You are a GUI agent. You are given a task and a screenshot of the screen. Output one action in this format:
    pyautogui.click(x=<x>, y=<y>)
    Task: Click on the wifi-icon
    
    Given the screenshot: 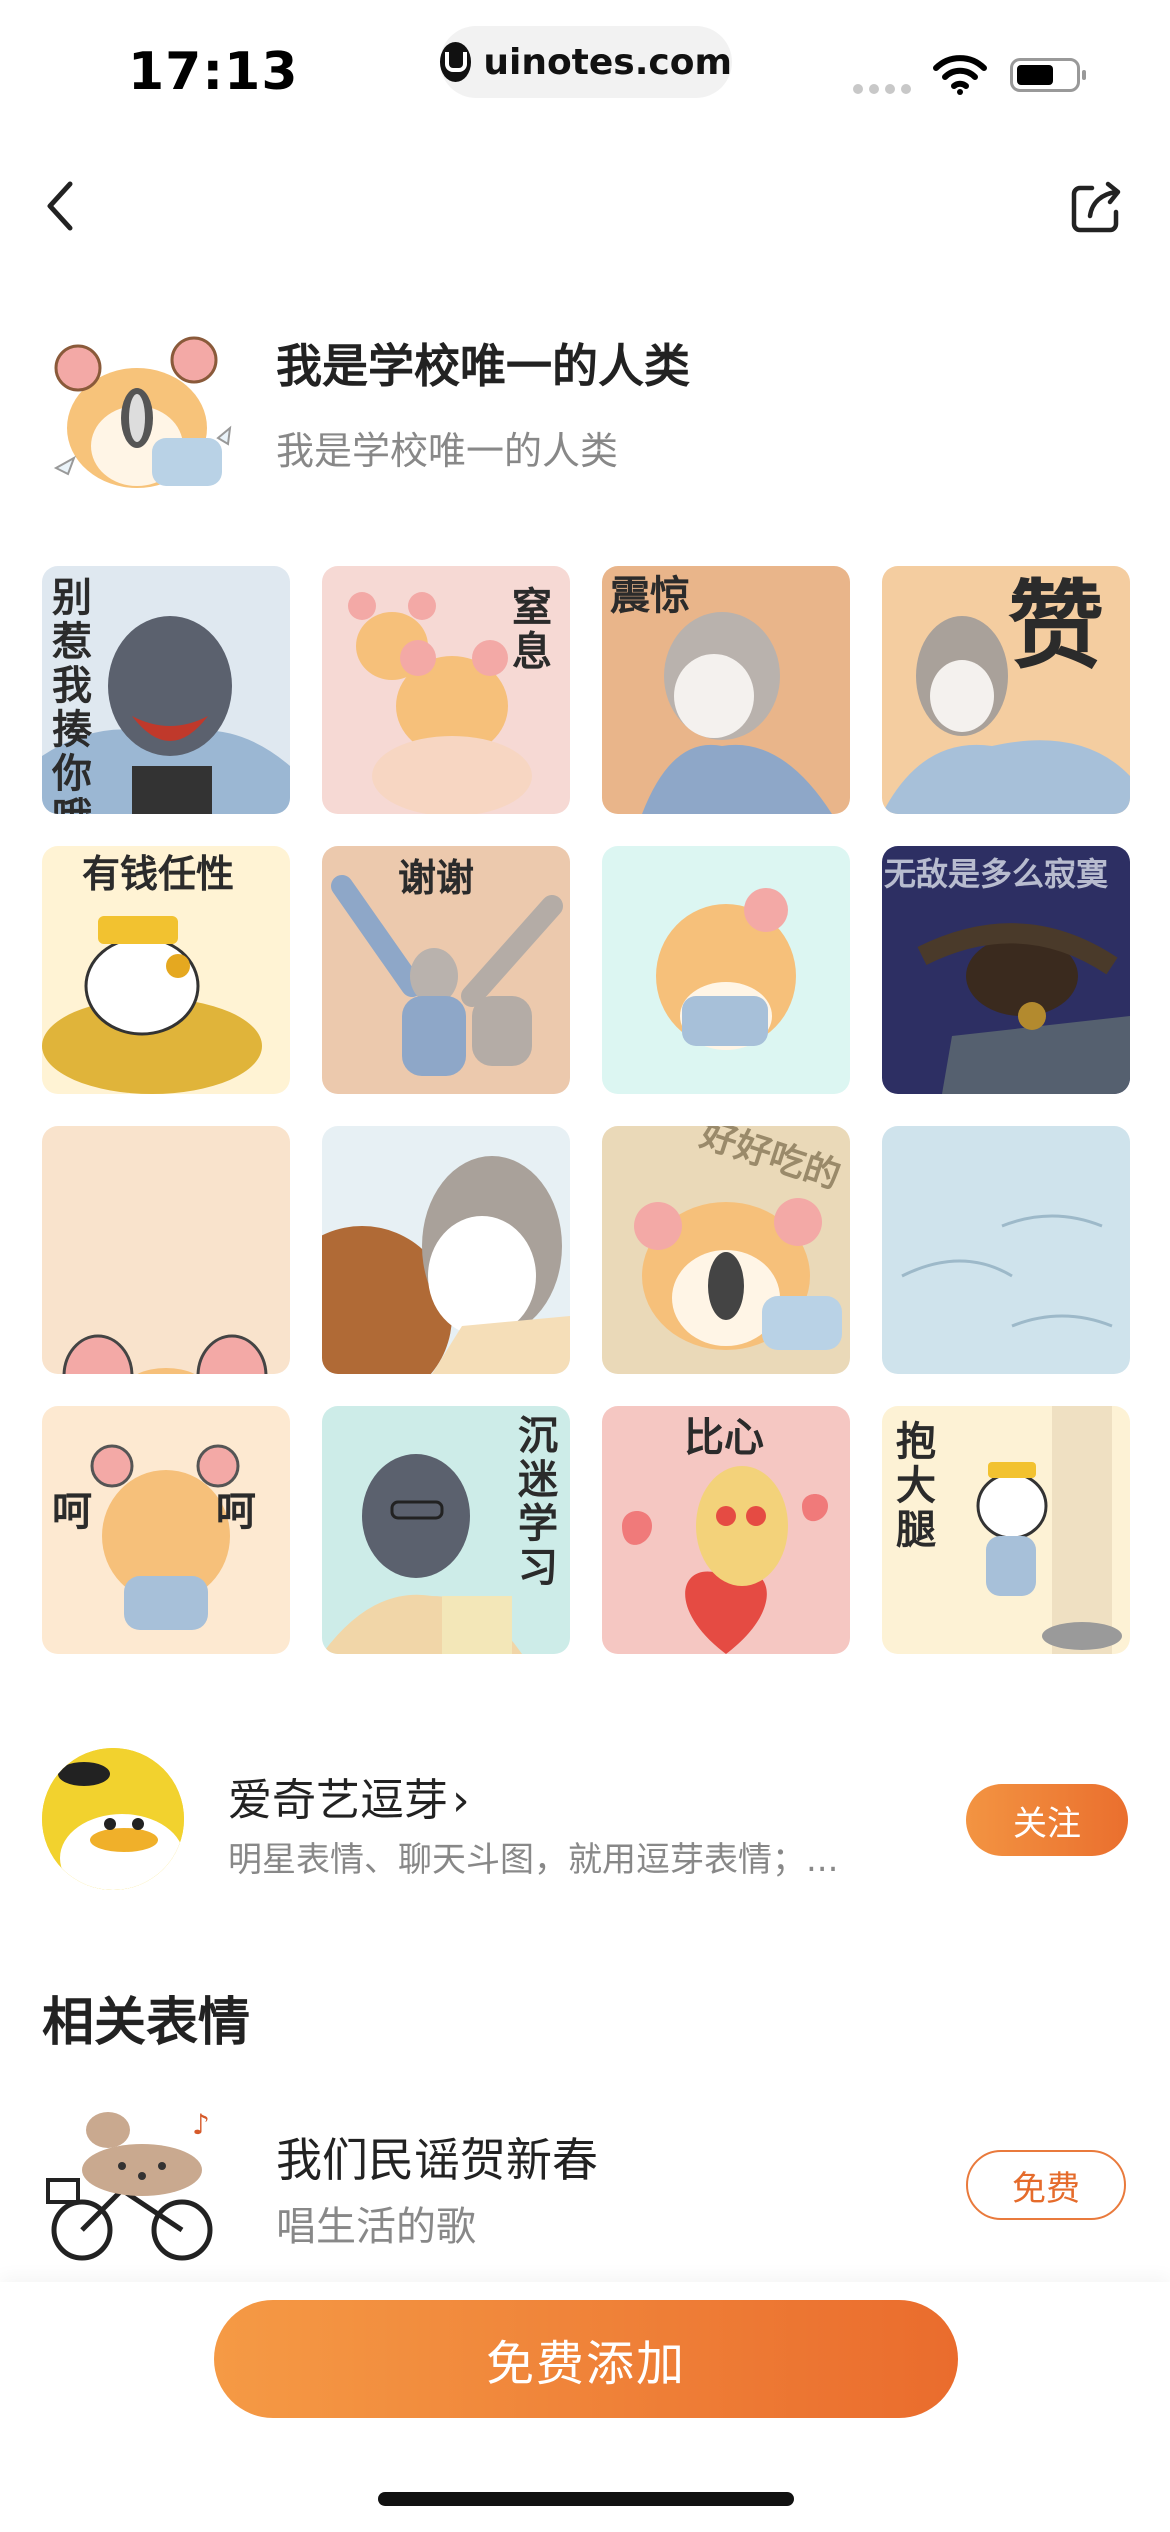 What is the action you would take?
    pyautogui.click(x=960, y=75)
    